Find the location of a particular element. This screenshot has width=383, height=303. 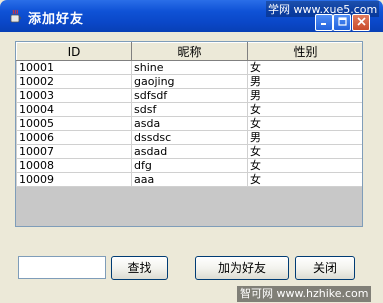

cell-id: 10003 is located at coordinates (74, 95).